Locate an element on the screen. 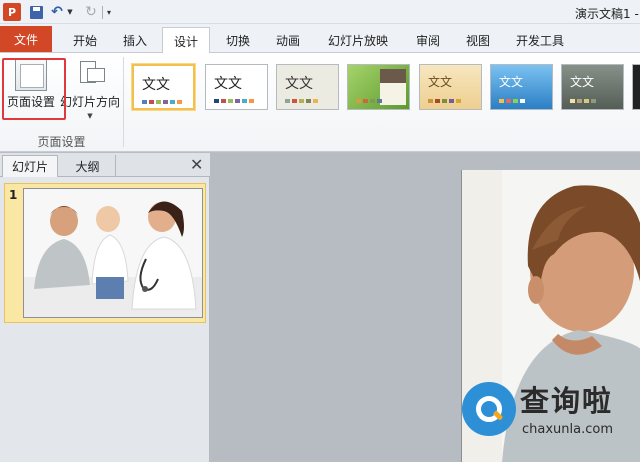  slide-thumbnail is located at coordinates (105, 253).